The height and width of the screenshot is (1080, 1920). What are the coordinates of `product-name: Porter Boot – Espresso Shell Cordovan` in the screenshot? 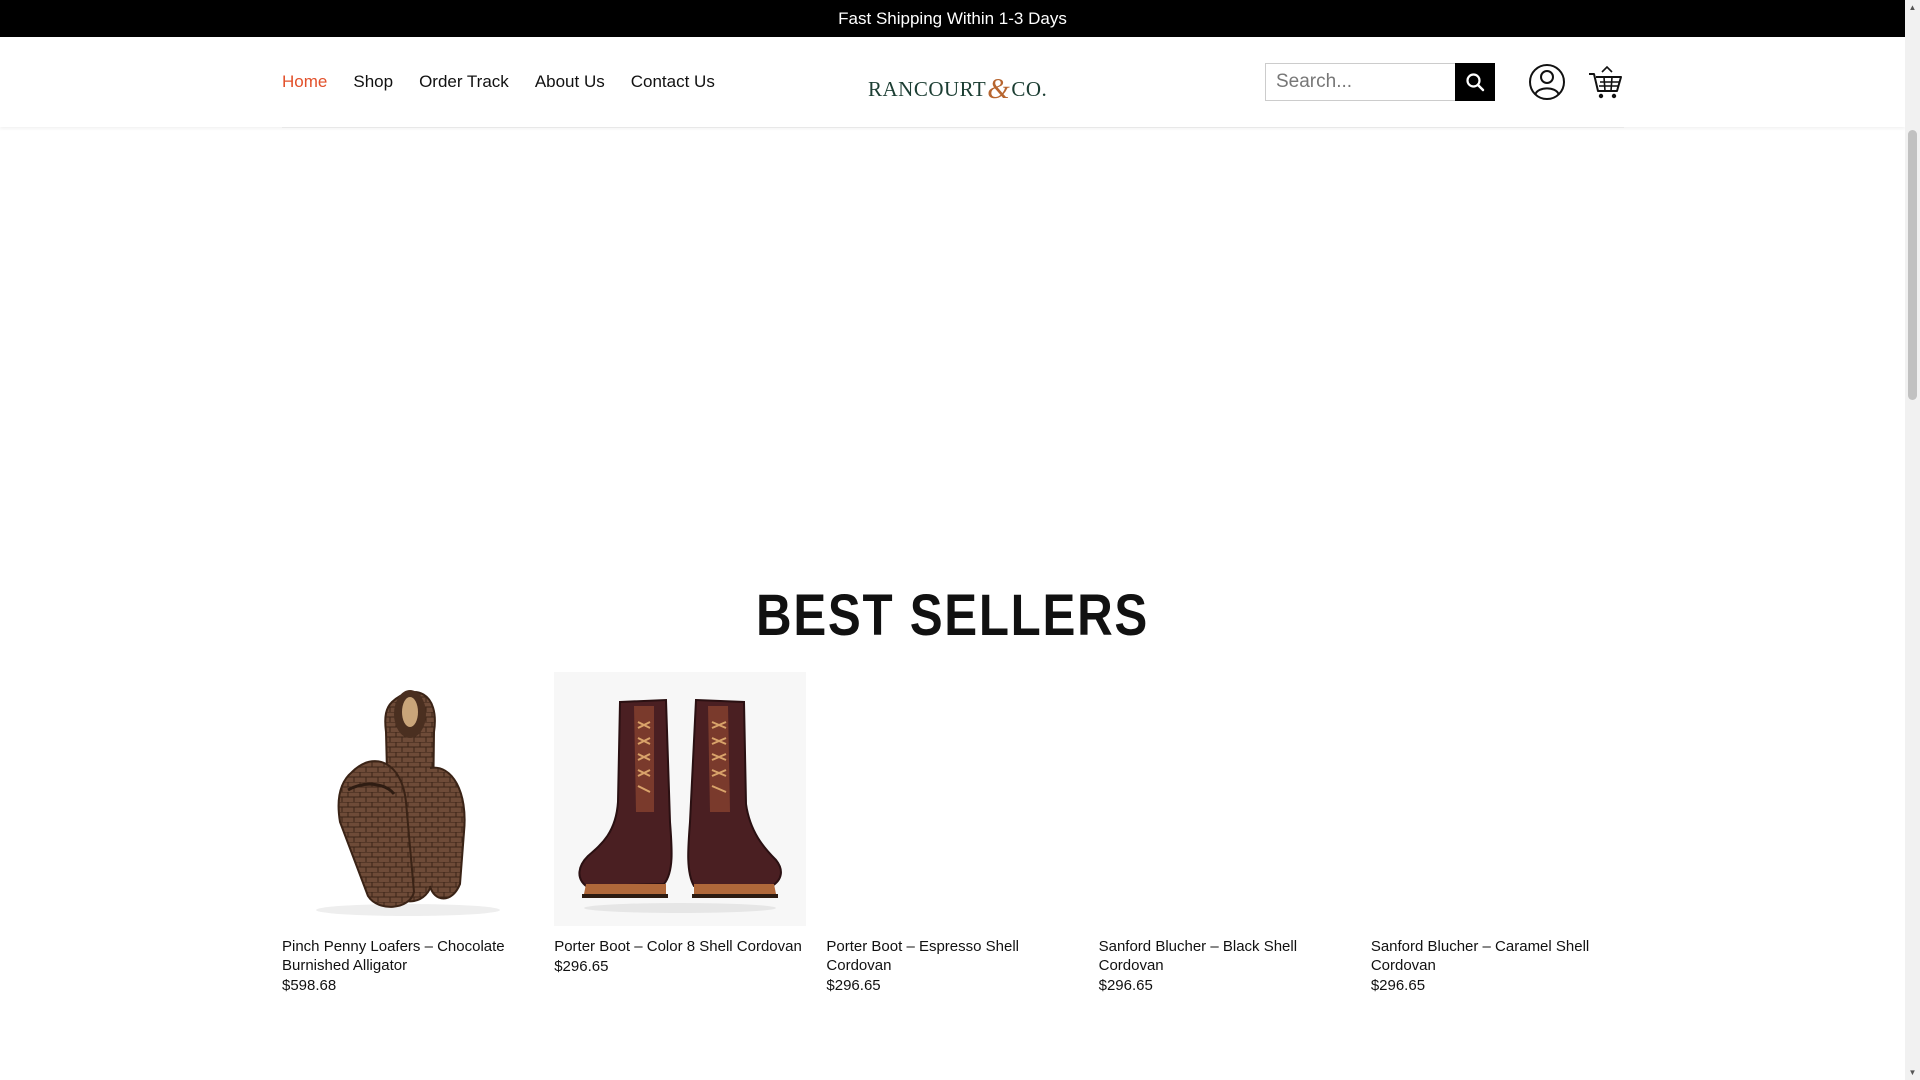 It's located at (952, 956).